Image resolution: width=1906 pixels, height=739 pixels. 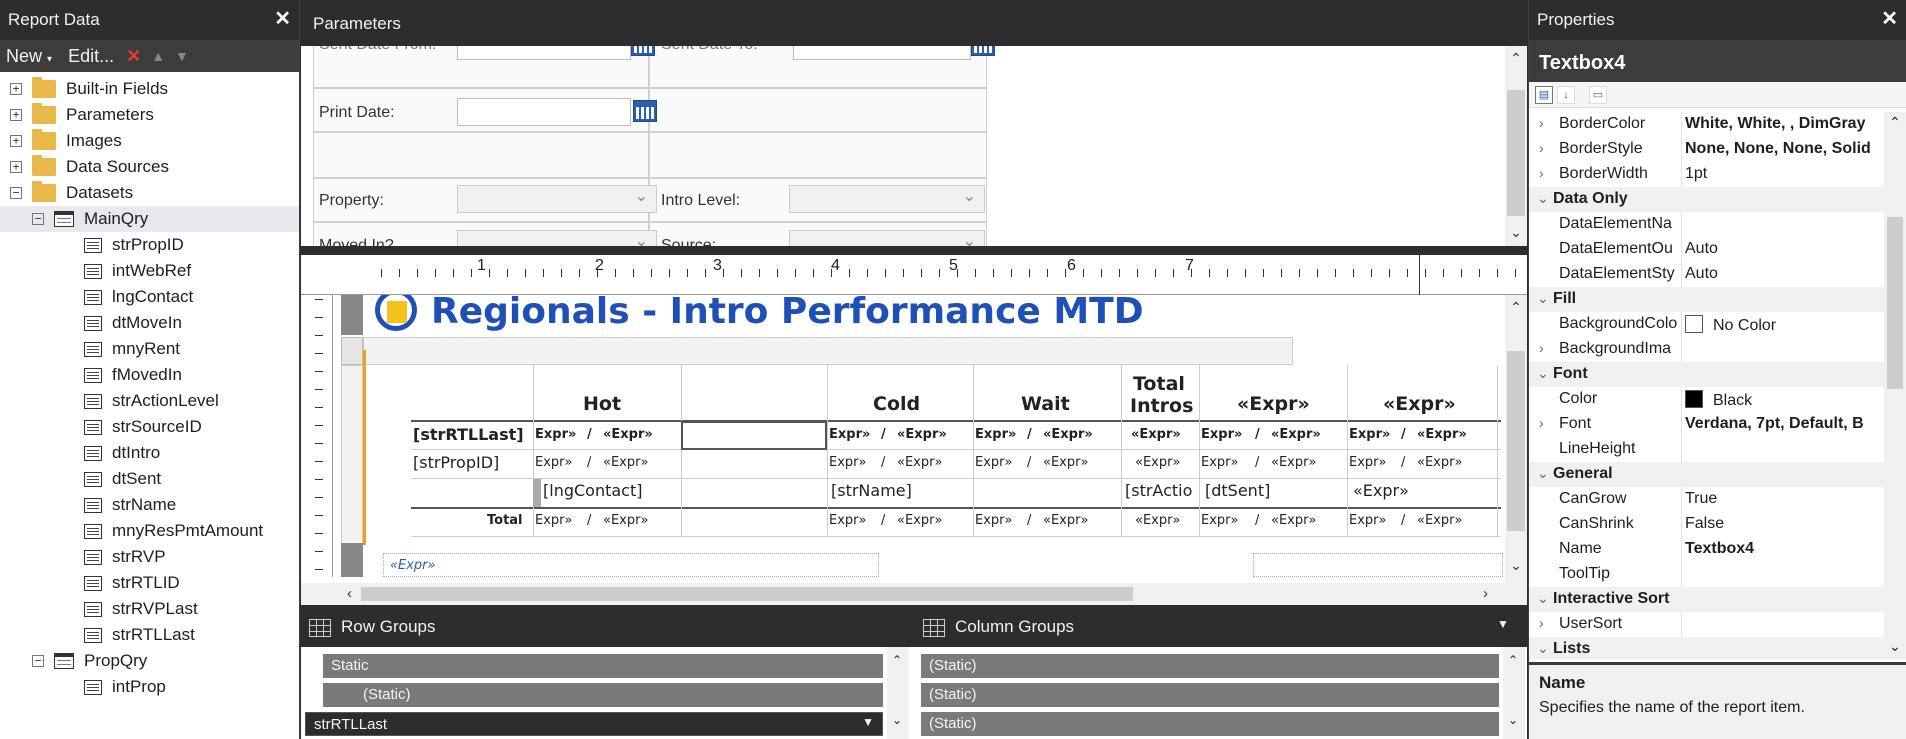 What do you see at coordinates (505, 520) in the screenshot?
I see `total-label: Total` at bounding box center [505, 520].